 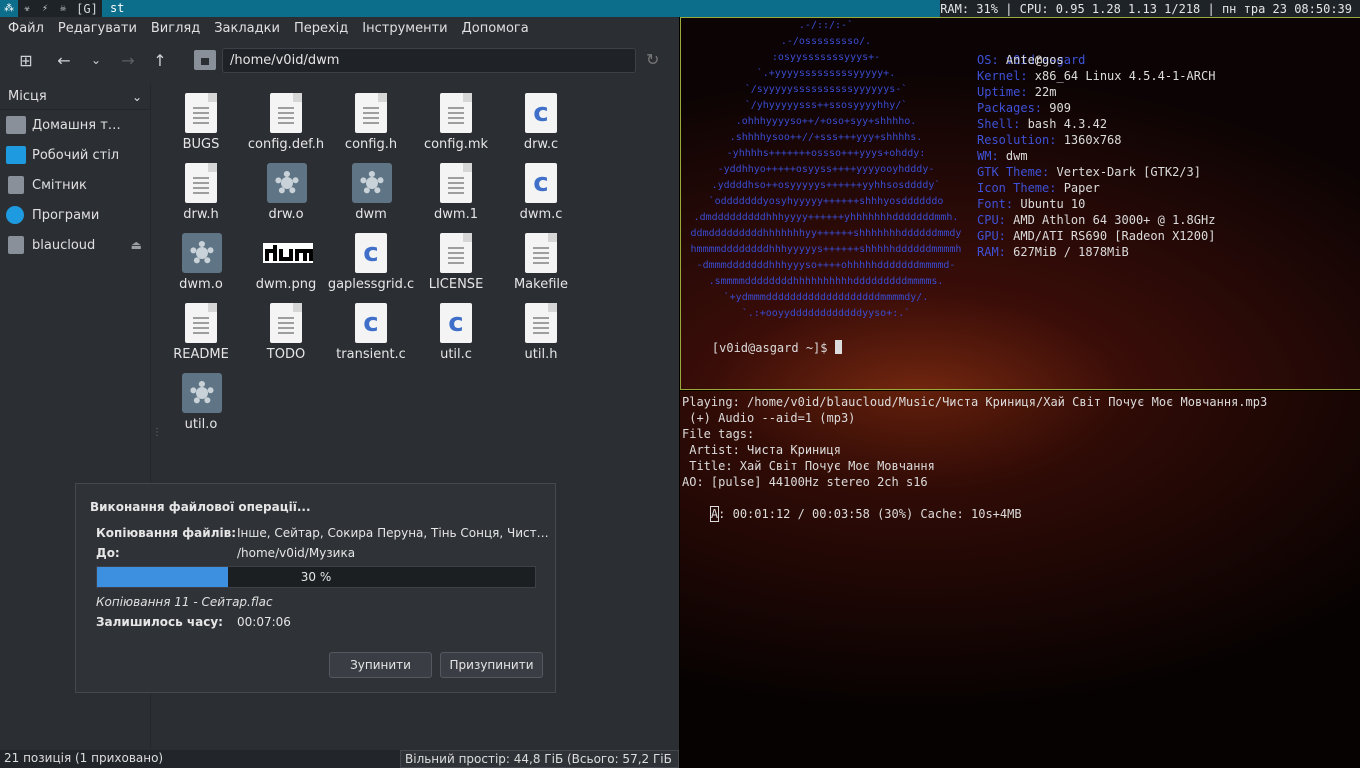 What do you see at coordinates (201, 122) in the screenshot?
I see `file-item: BUGS` at bounding box center [201, 122].